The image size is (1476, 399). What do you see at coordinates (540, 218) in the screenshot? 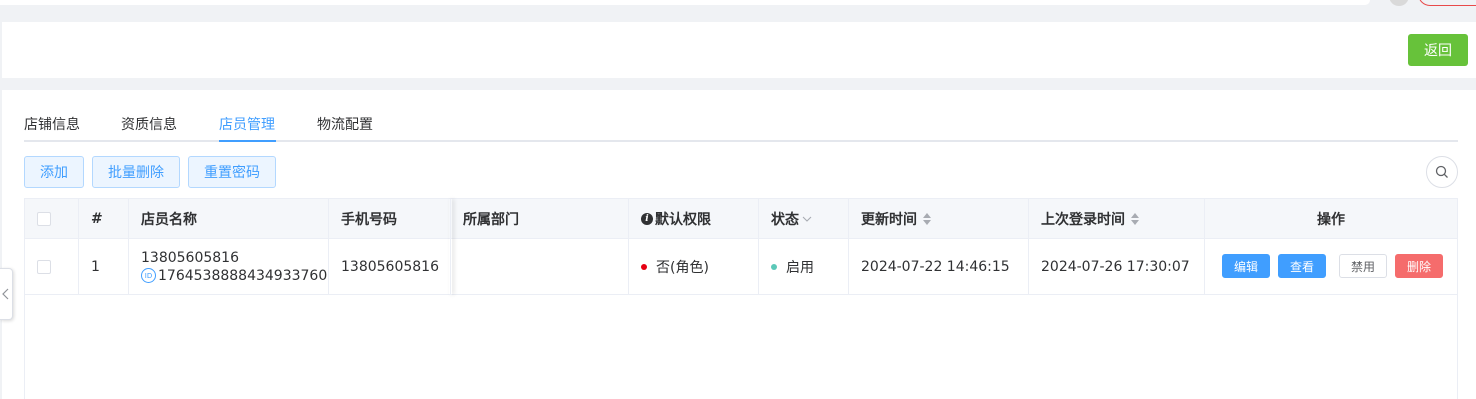
I see `header-department: 所属部门` at bounding box center [540, 218].